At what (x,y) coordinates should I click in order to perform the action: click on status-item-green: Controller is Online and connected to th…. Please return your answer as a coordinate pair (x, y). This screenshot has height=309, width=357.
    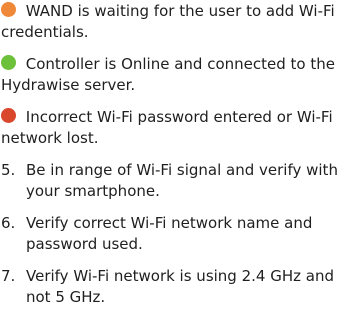
    Looking at the image, I should click on (178, 75).